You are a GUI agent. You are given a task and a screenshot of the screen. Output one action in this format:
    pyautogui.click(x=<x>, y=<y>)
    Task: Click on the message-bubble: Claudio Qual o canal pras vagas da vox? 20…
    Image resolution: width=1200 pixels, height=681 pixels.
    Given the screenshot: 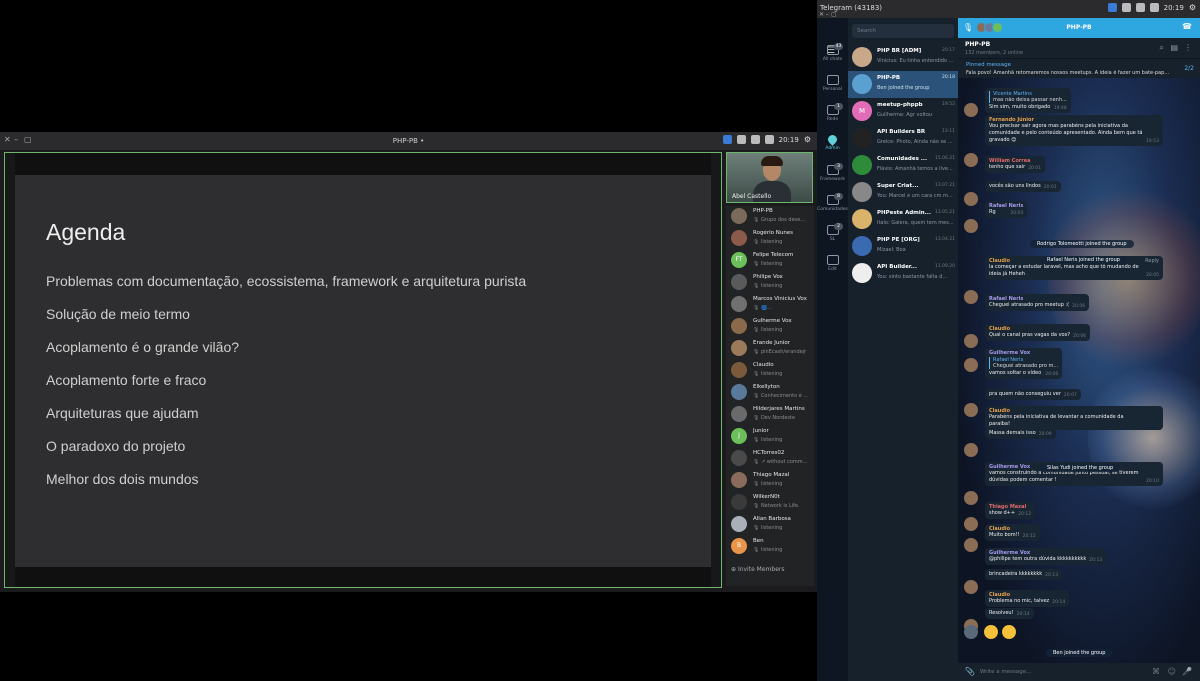 What is the action you would take?
    pyautogui.click(x=1038, y=332)
    